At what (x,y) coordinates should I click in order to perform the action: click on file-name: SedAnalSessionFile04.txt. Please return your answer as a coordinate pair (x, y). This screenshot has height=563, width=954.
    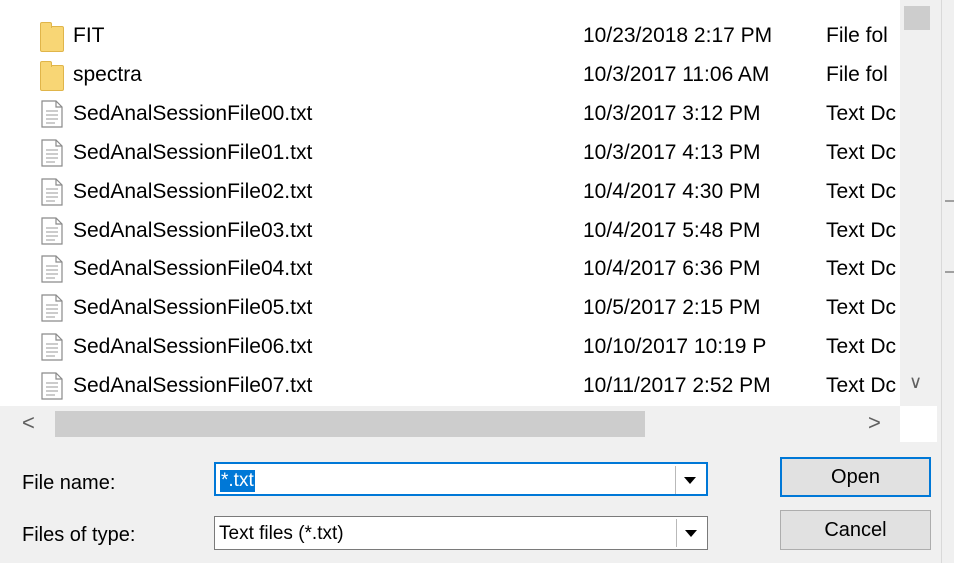
    Looking at the image, I should click on (193, 269).